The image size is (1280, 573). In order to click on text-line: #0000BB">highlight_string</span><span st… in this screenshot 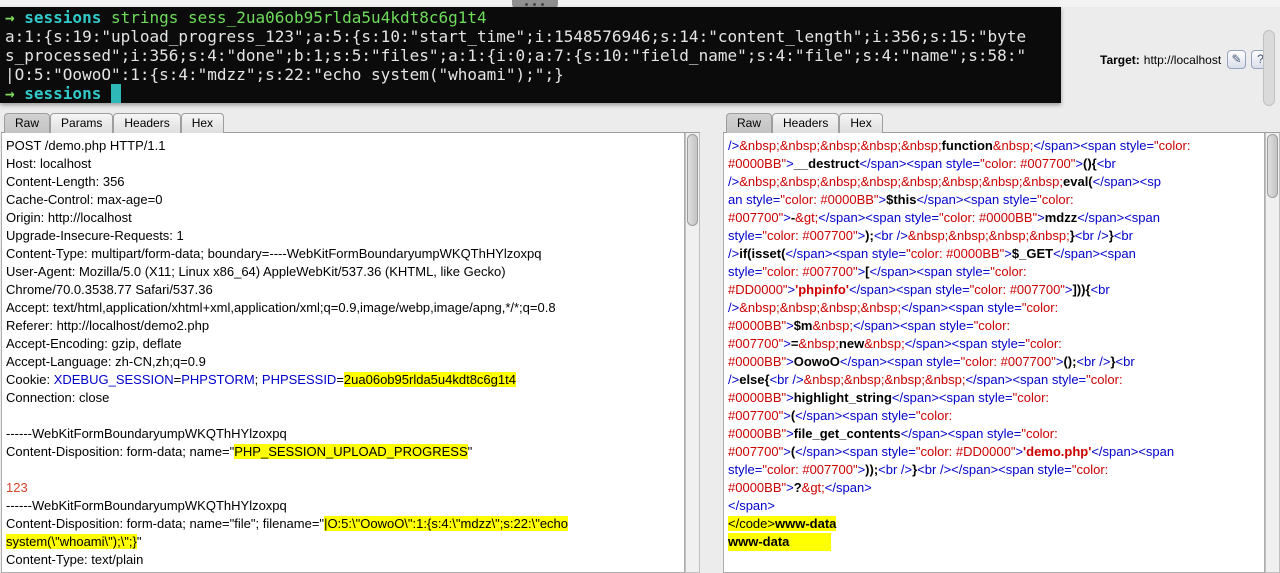, I will do `click(889, 397)`.